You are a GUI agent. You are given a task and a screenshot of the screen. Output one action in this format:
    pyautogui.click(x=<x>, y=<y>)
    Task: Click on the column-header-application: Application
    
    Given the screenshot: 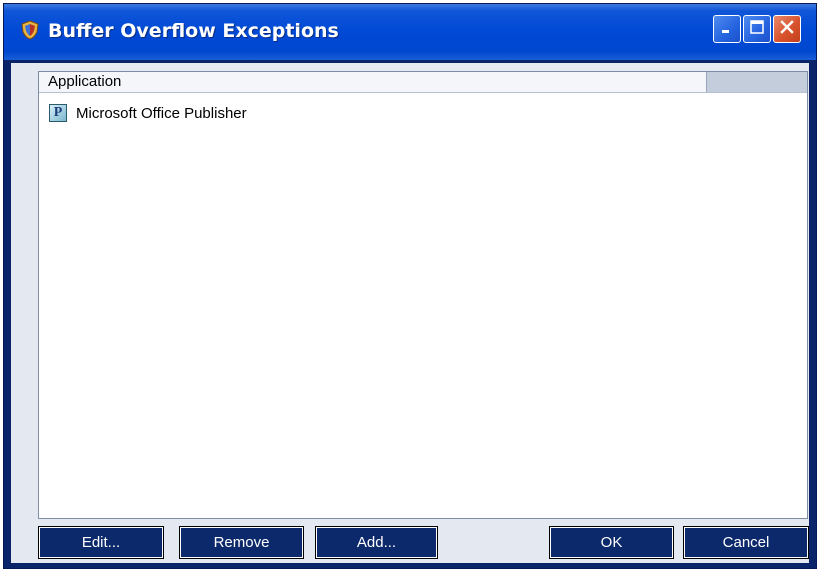 What is the action you would take?
    pyautogui.click(x=373, y=82)
    